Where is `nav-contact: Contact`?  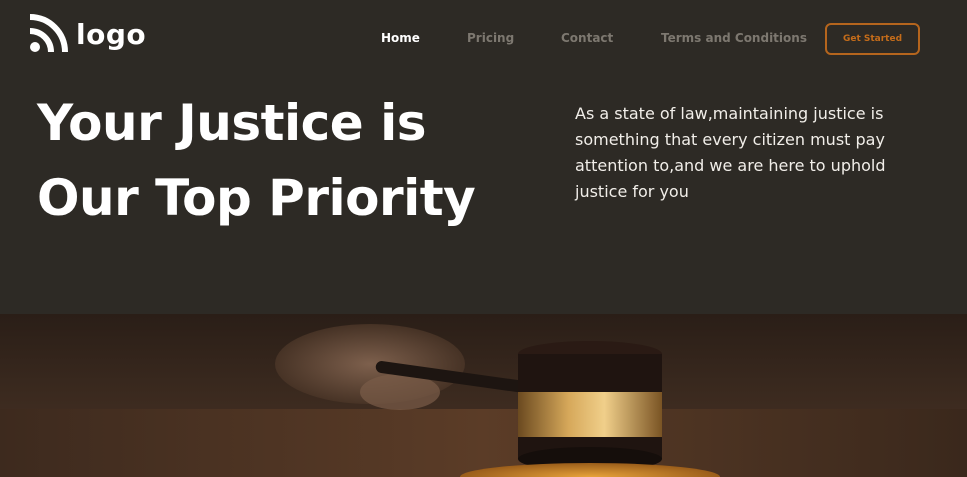
nav-contact: Contact is located at coordinates (587, 40).